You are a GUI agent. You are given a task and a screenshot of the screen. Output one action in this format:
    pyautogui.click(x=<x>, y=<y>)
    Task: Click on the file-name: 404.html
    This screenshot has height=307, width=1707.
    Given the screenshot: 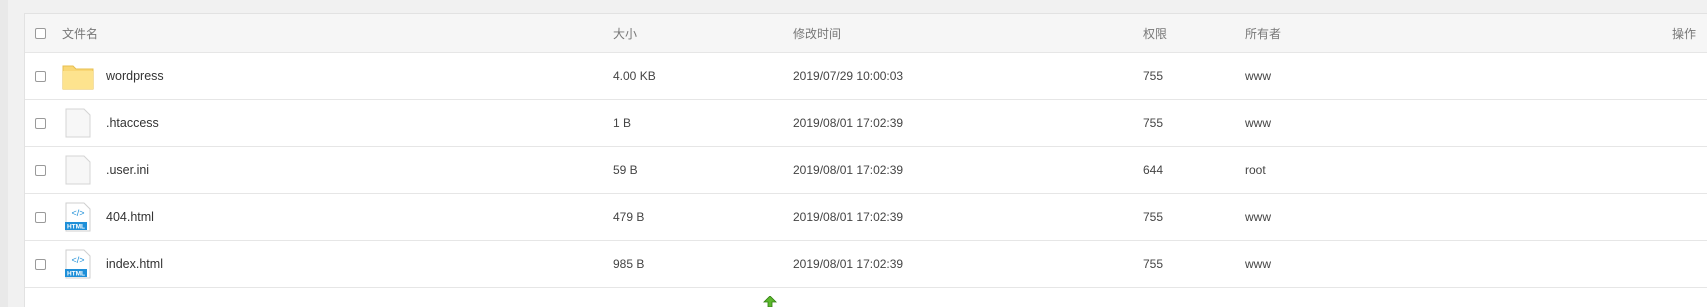 What is the action you would take?
    pyautogui.click(x=130, y=217)
    